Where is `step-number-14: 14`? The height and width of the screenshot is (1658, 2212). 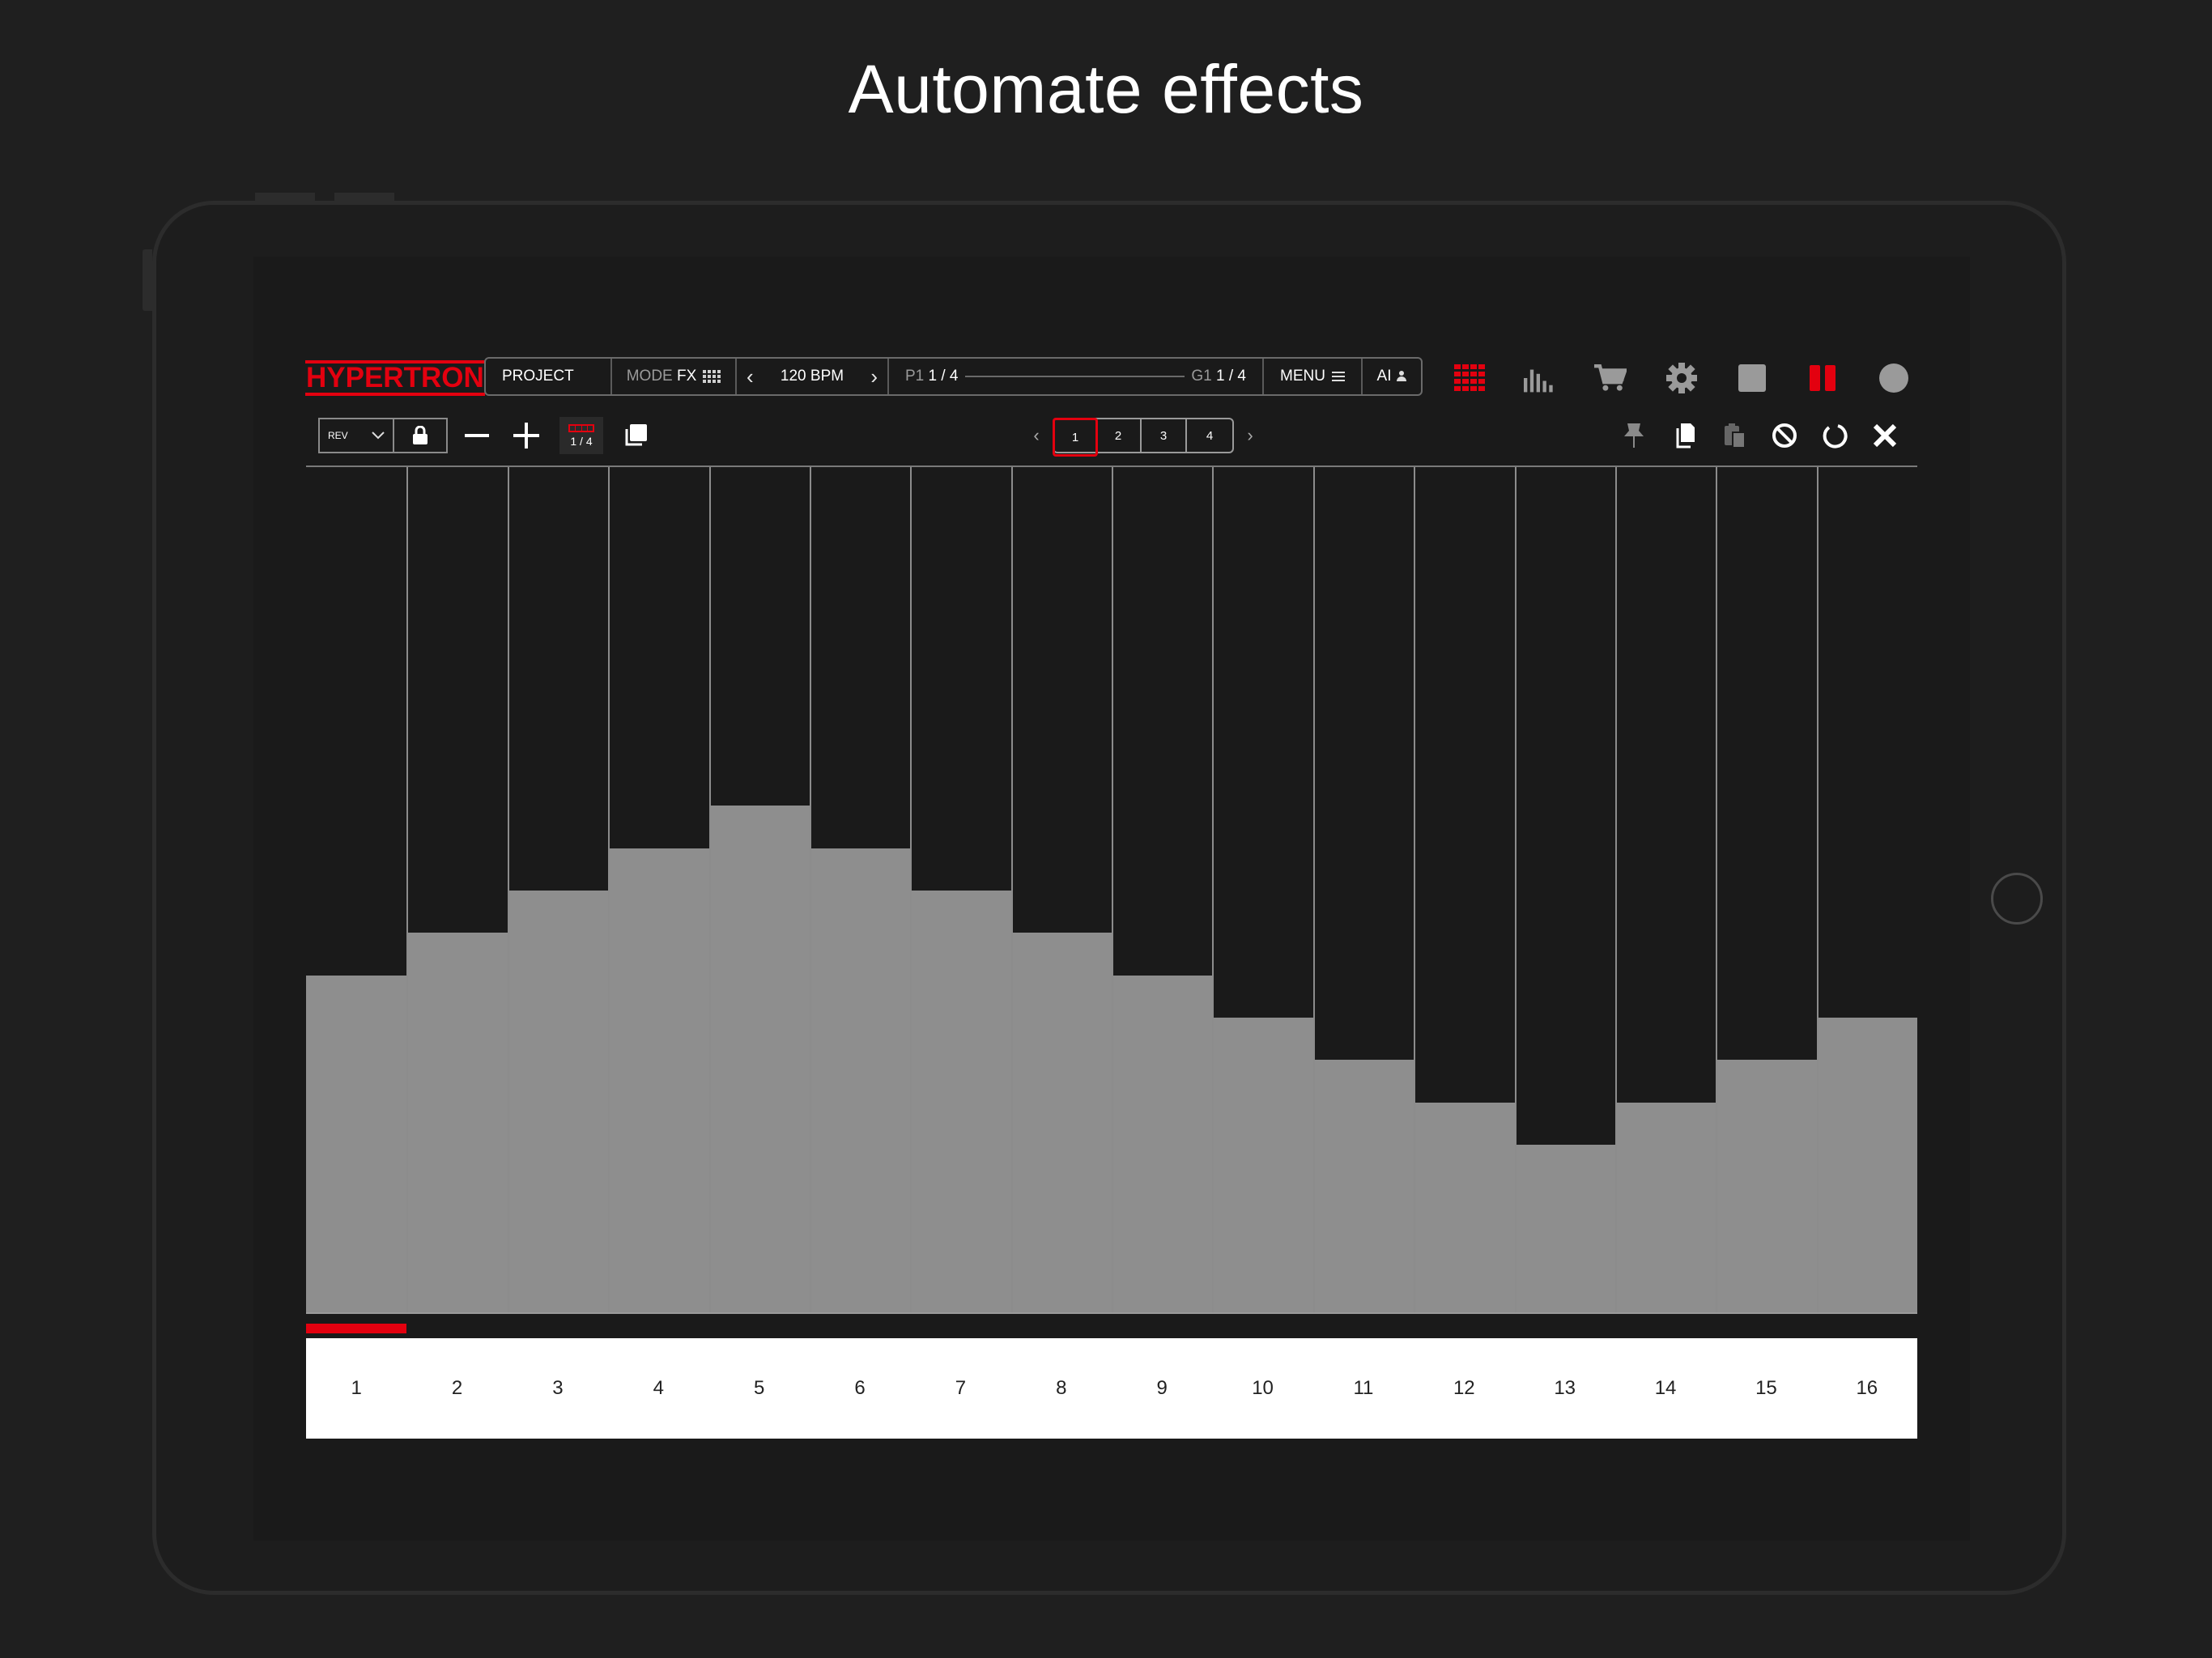
step-number-14: 14 is located at coordinates (1665, 1388).